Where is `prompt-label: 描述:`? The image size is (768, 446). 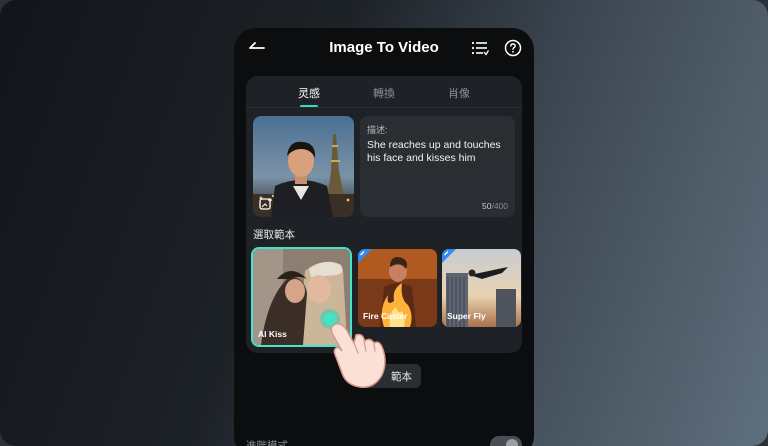
prompt-label: 描述: is located at coordinates (377, 130).